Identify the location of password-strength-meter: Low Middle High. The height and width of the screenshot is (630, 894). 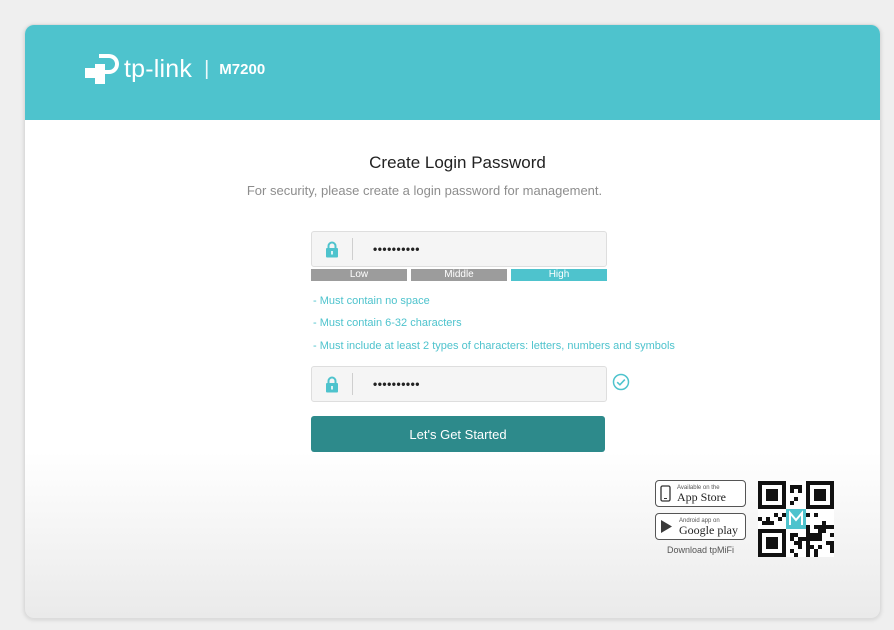
(459, 275).